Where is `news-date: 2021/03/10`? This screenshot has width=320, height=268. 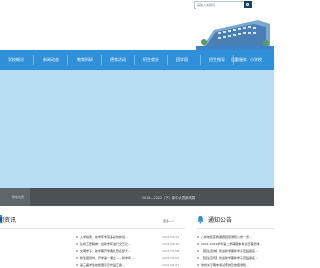 news-date: 2021/03/10 is located at coordinates (171, 244).